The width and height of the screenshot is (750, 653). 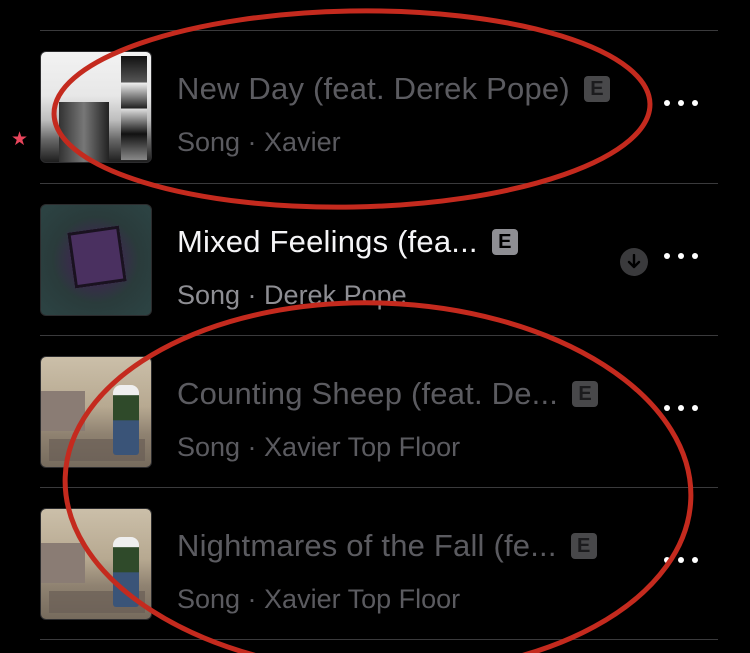 I want to click on song-subtitle: Song · Xavier, so click(x=259, y=142).